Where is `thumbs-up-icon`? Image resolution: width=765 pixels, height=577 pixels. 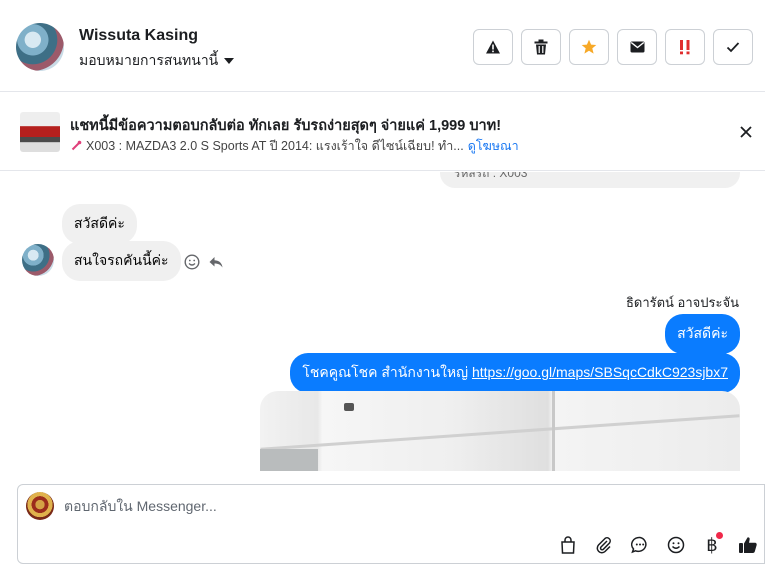
thumbs-up-icon is located at coordinates (748, 545).